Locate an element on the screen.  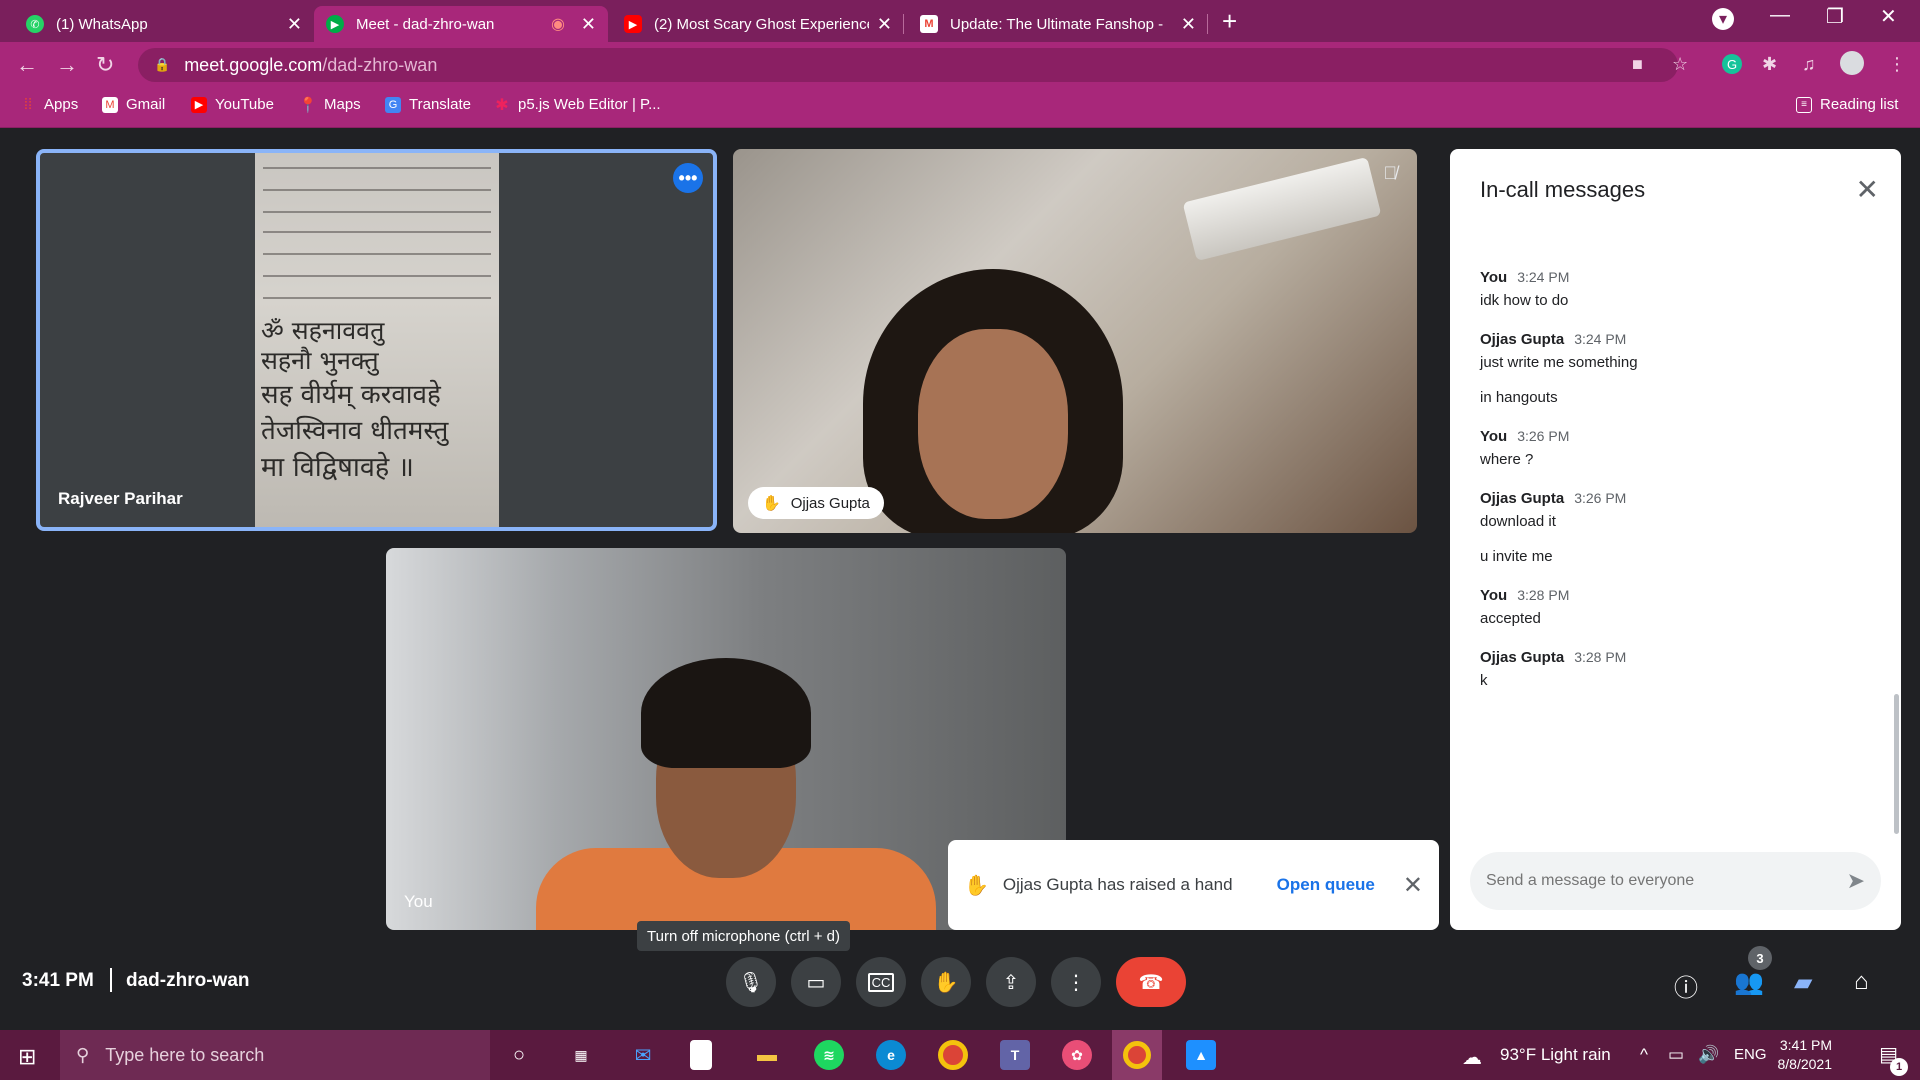
tab-whatsapp: ✆ (1) WhatsApp ✕ is located at coordinates (164, 24).